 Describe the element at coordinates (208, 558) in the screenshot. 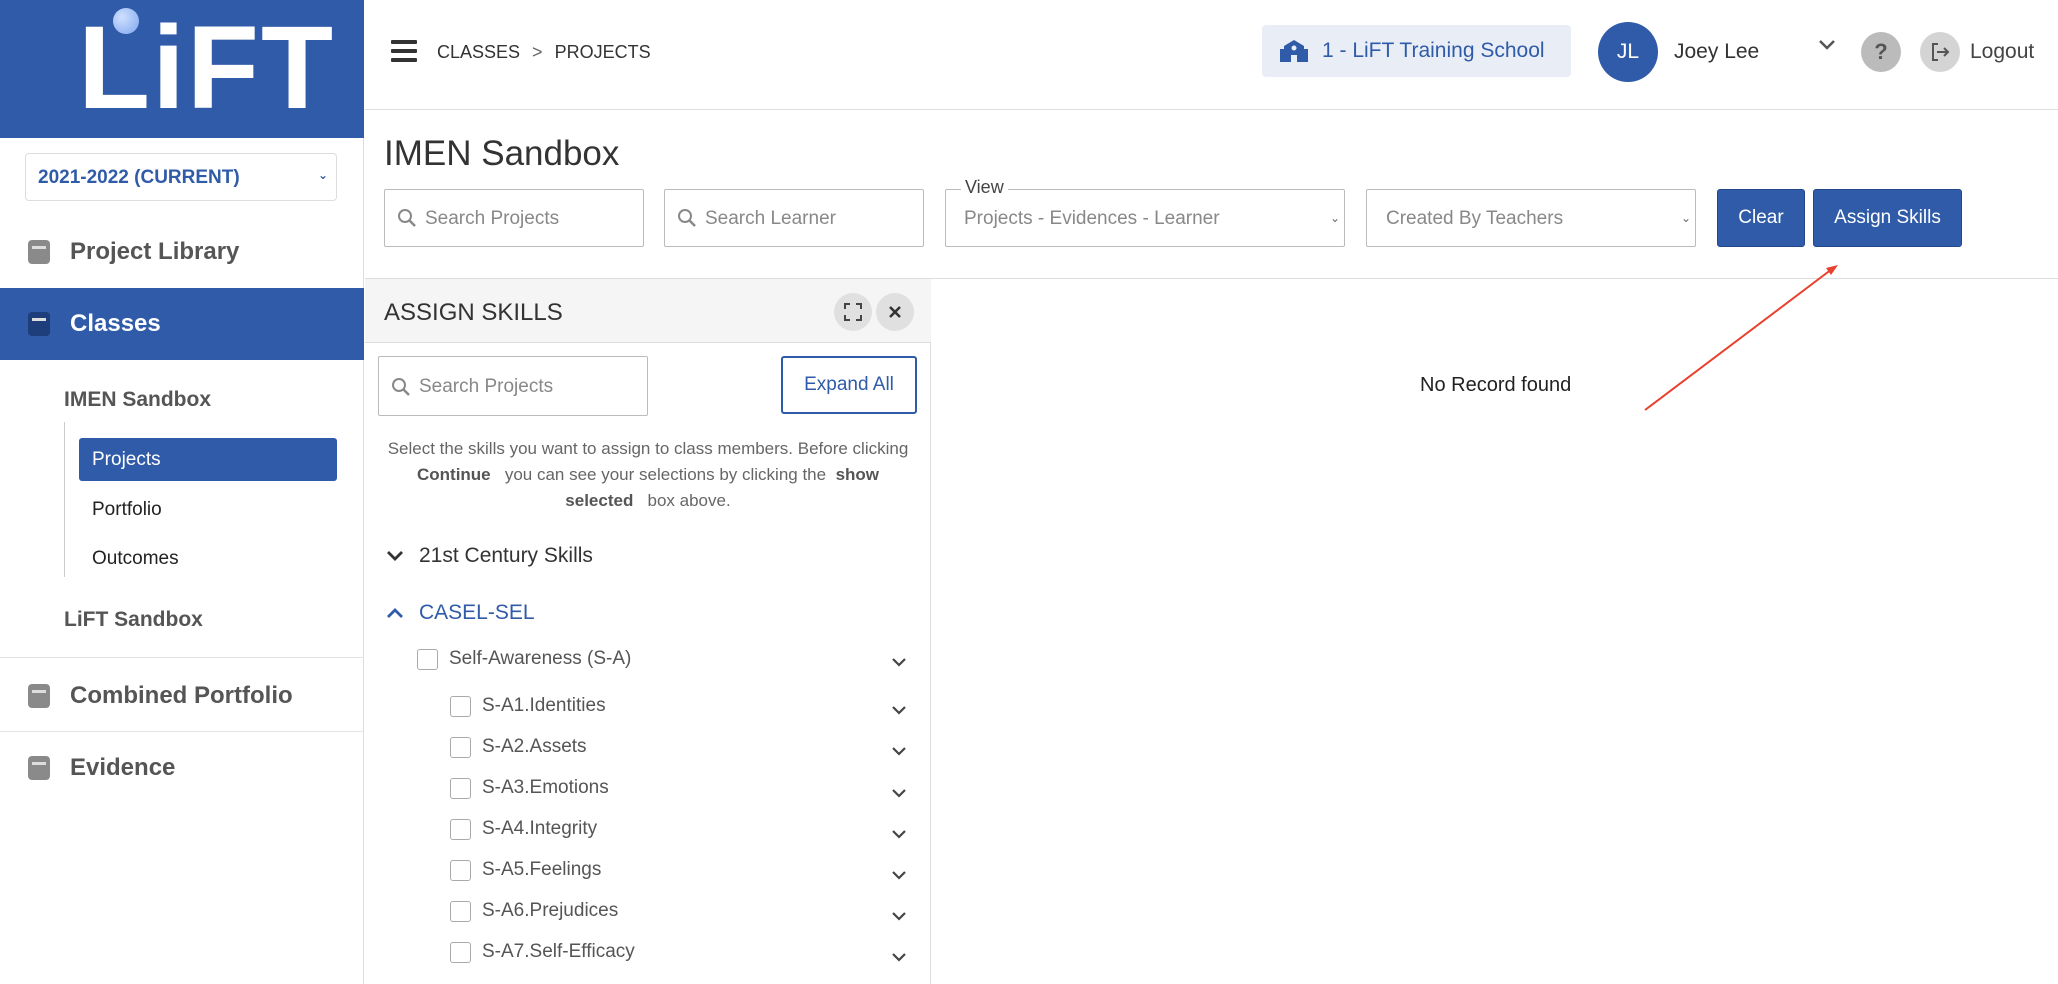

I see `subnav-outcomes: Outcomes` at that location.